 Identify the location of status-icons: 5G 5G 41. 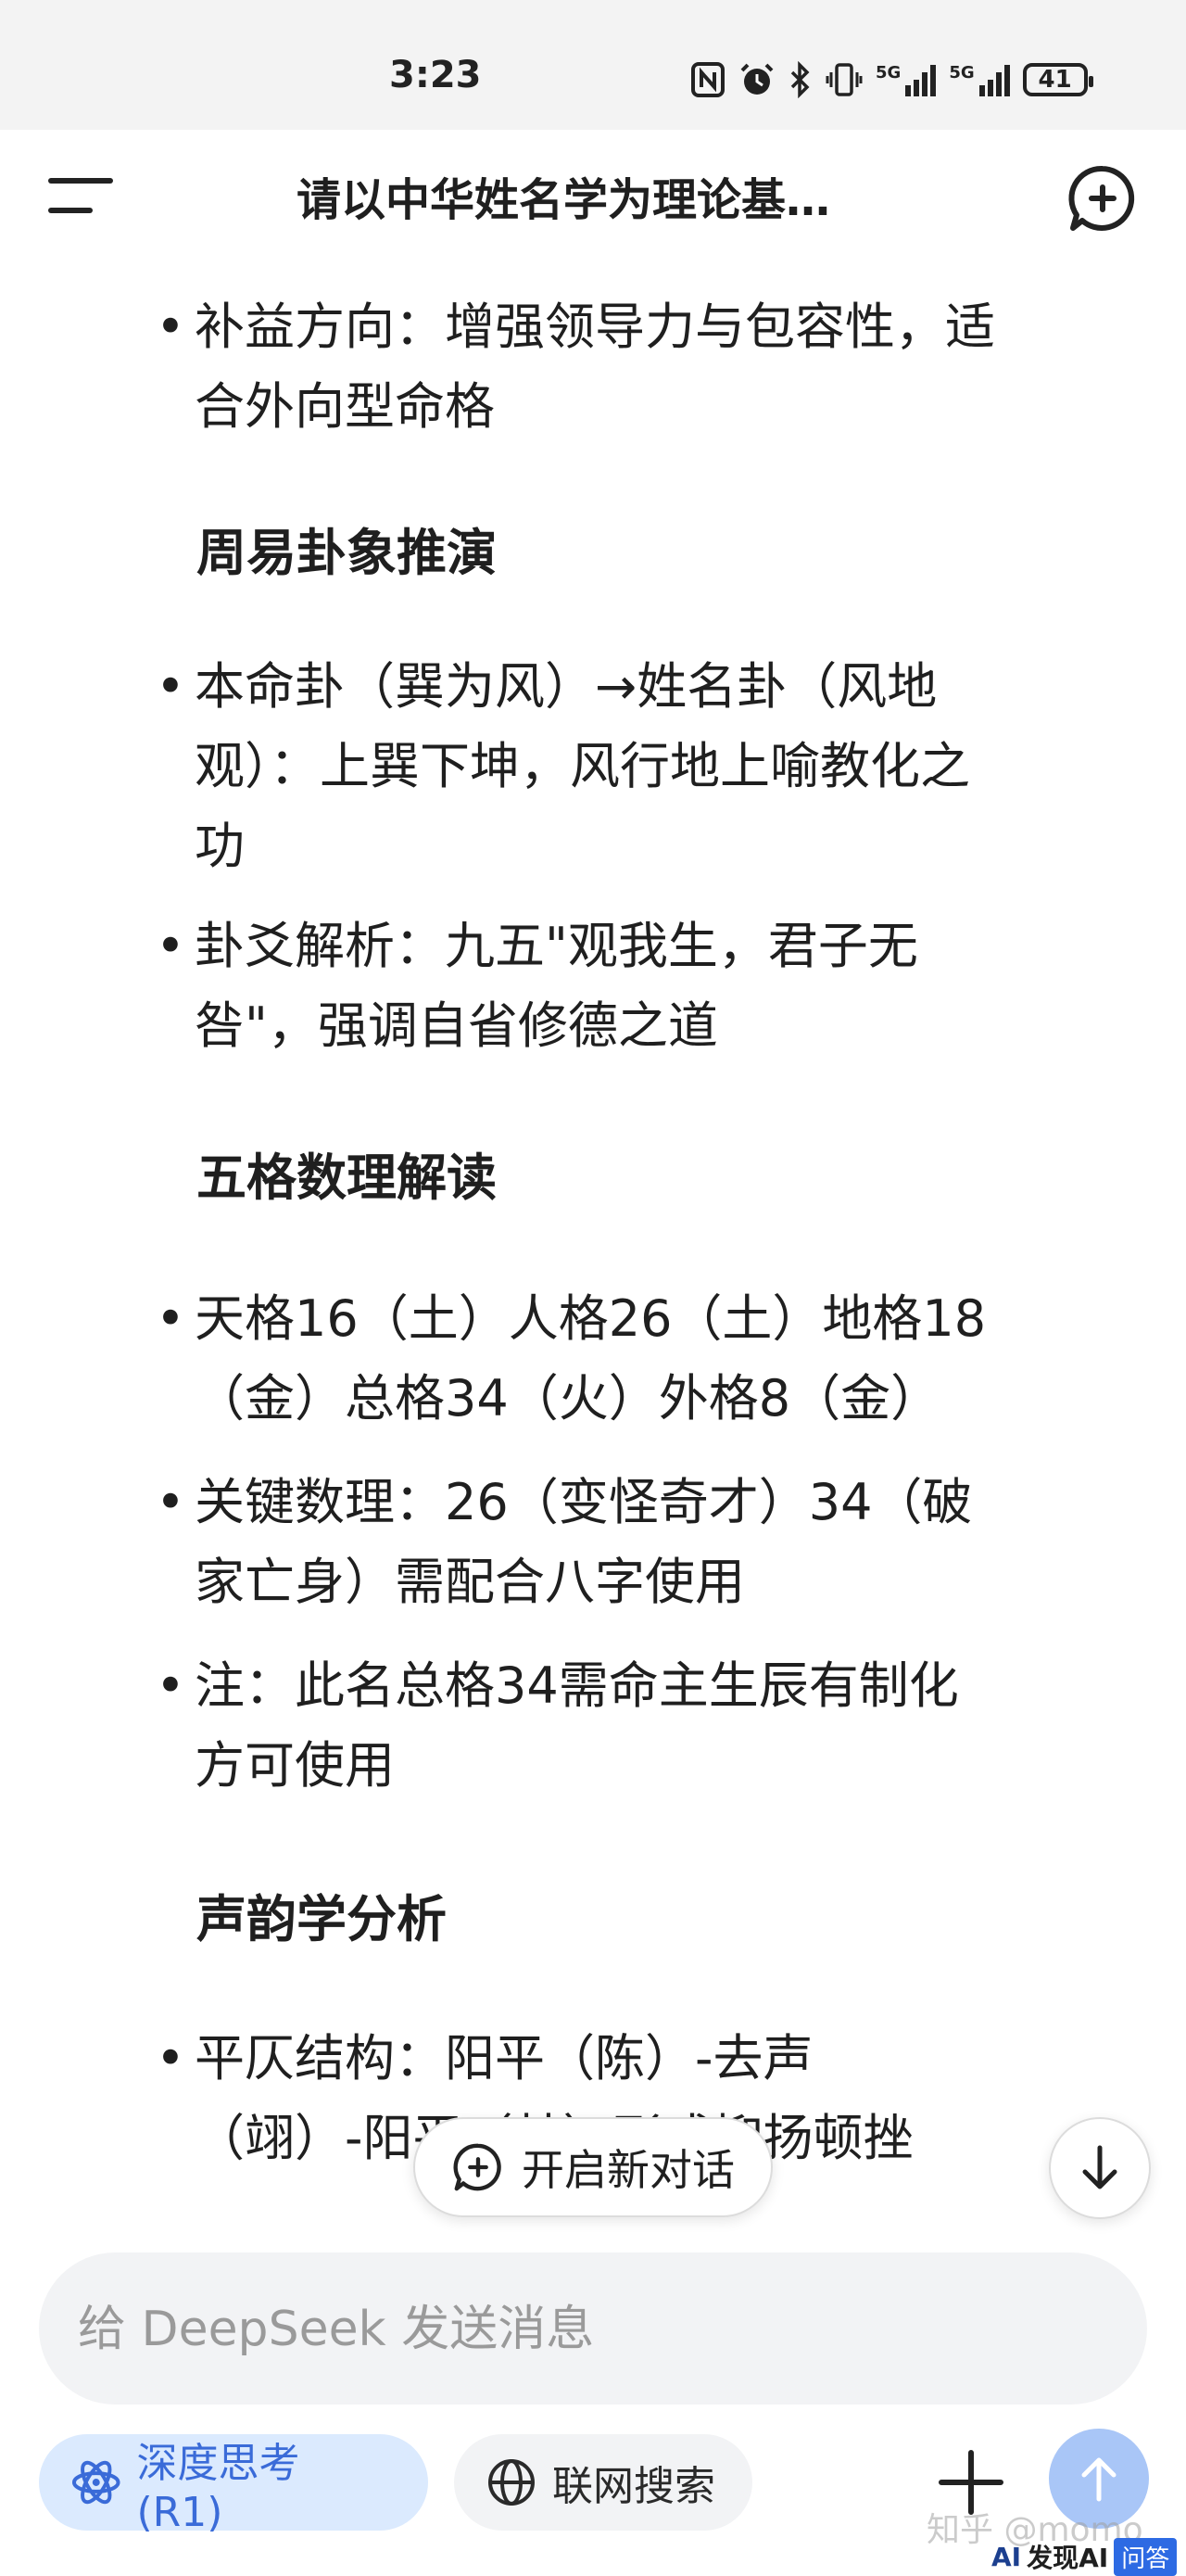
(891, 79).